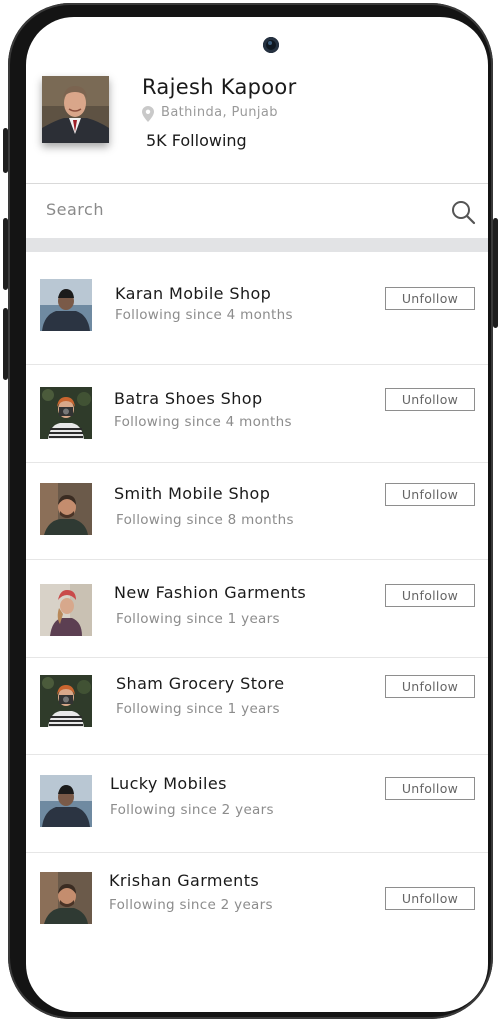 This screenshot has height=1024, width=499. What do you see at coordinates (168, 783) in the screenshot?
I see `shop-name: Lucky Mobiles` at bounding box center [168, 783].